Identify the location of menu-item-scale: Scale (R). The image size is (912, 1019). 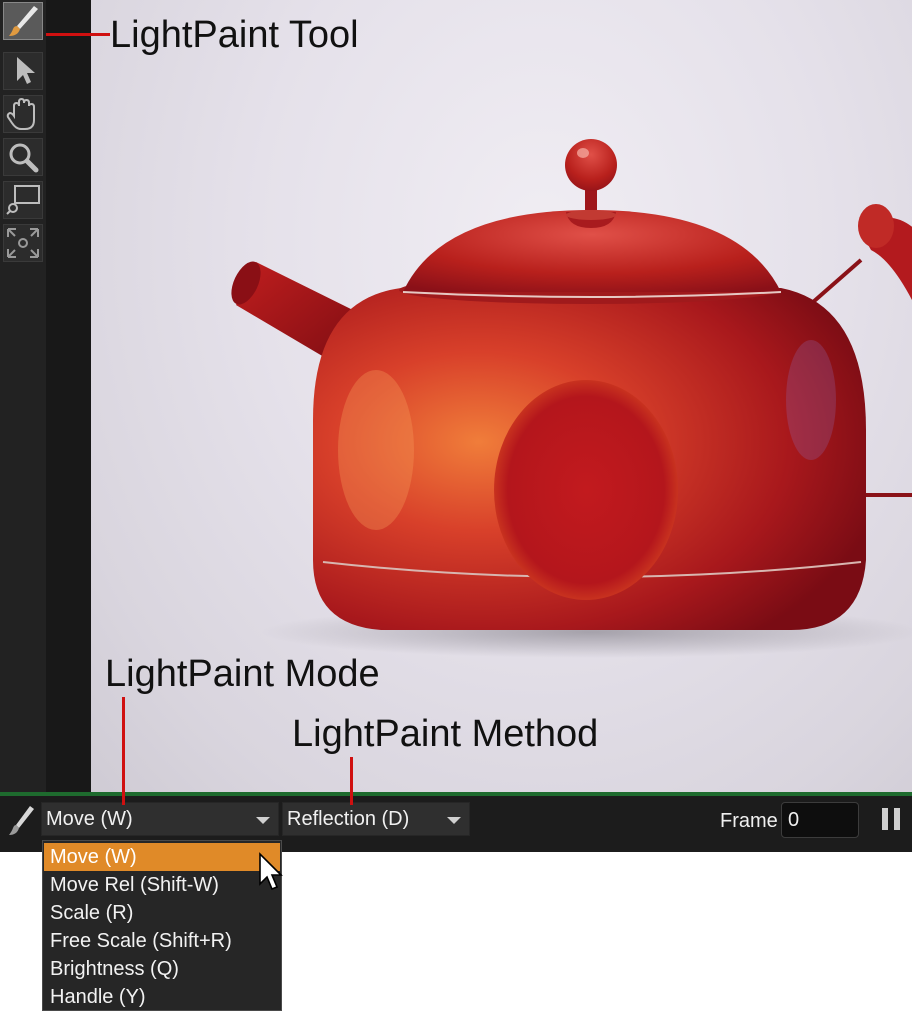
(162, 913).